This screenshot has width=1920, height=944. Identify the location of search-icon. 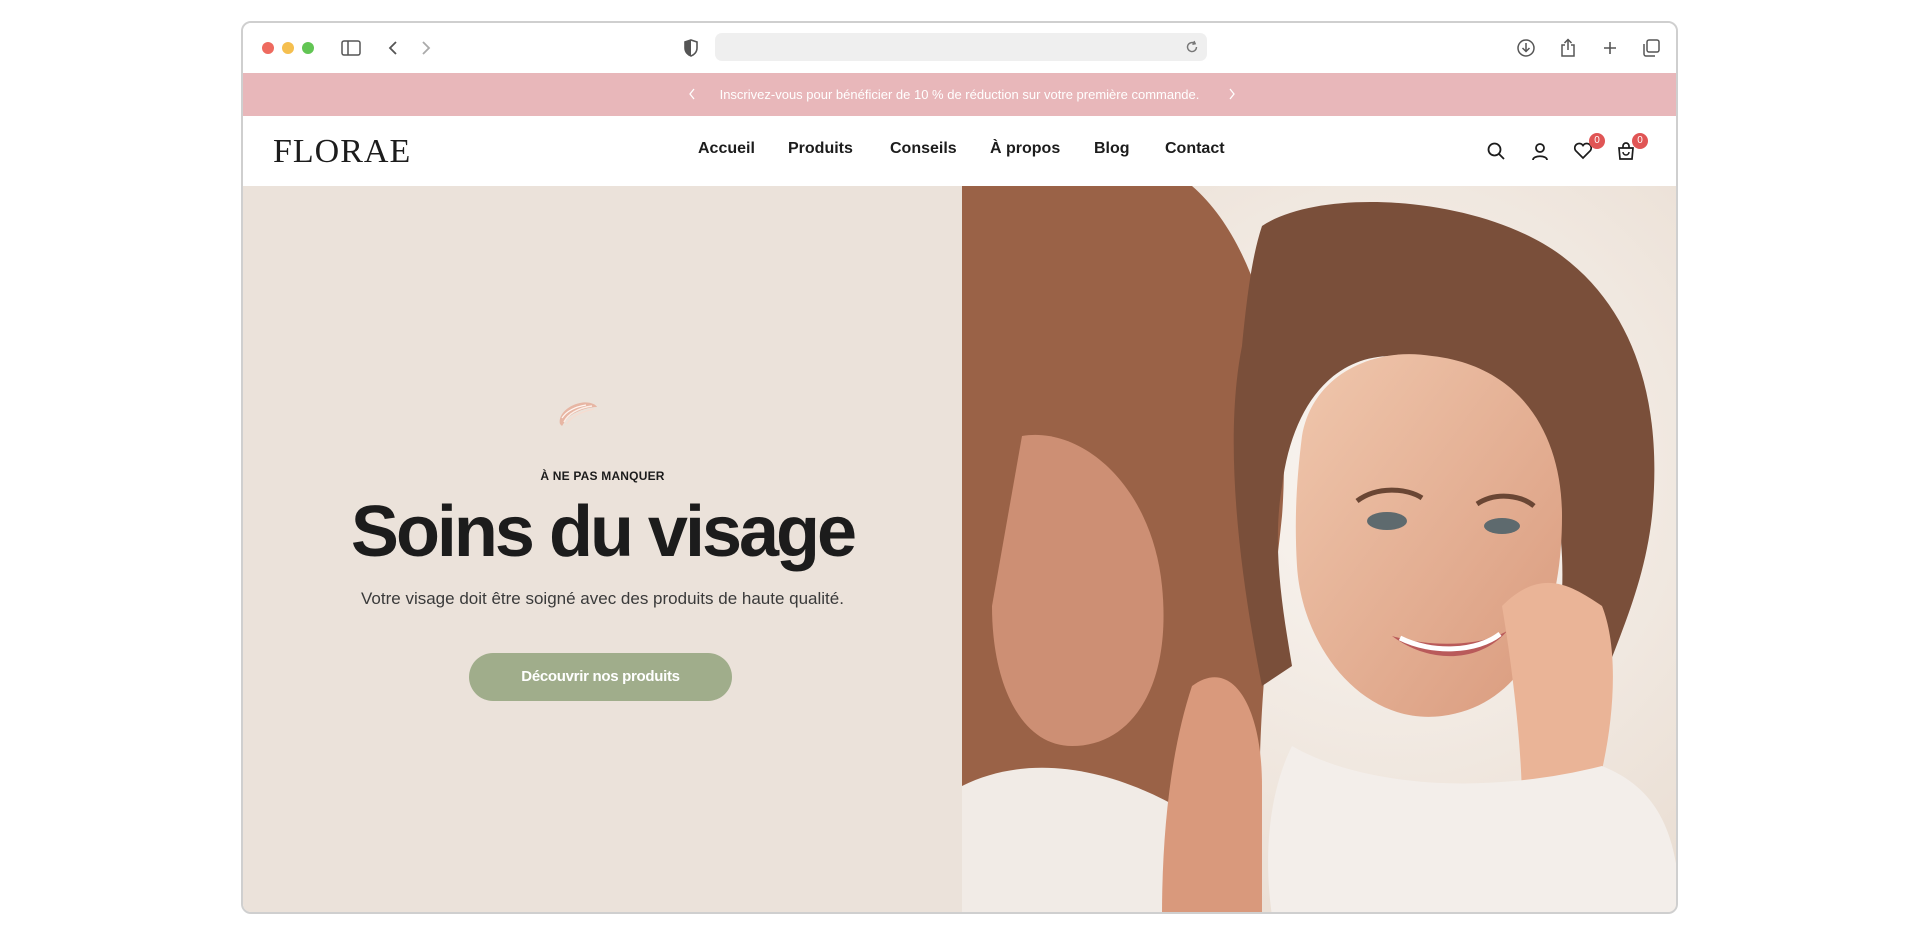
(1496, 151).